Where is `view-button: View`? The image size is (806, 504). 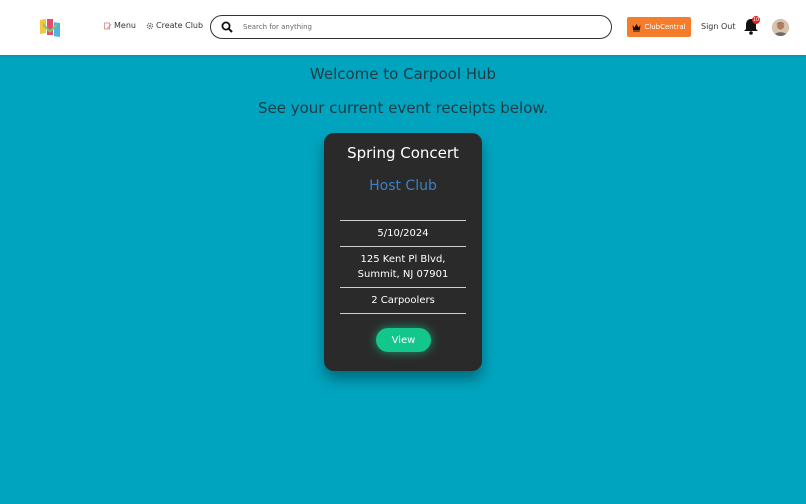 view-button: View is located at coordinates (403, 340).